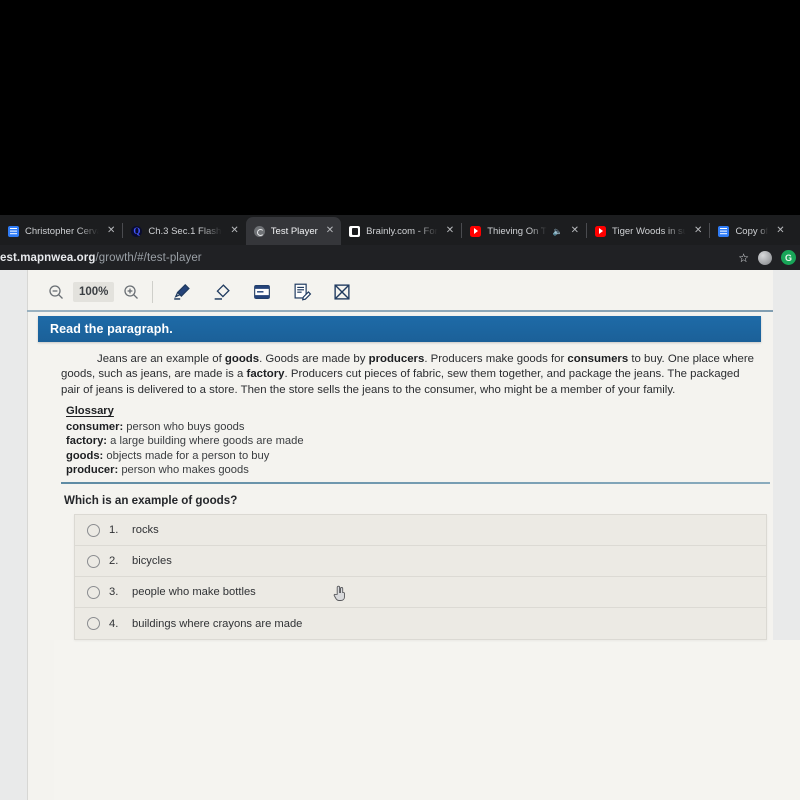  What do you see at coordinates (137, 231) in the screenshot?
I see `quizlet-icon: Q` at bounding box center [137, 231].